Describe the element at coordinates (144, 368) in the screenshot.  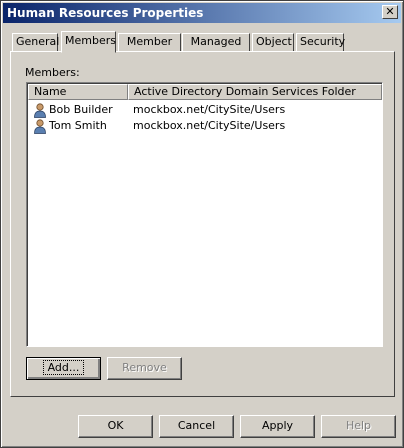
I see `remove-button: Remove` at that location.